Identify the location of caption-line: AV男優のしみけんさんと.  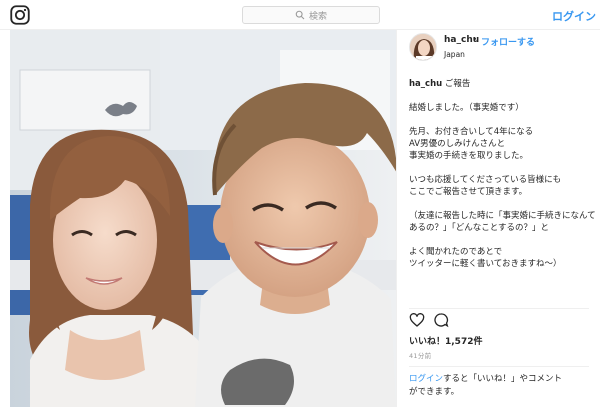
(457, 144).